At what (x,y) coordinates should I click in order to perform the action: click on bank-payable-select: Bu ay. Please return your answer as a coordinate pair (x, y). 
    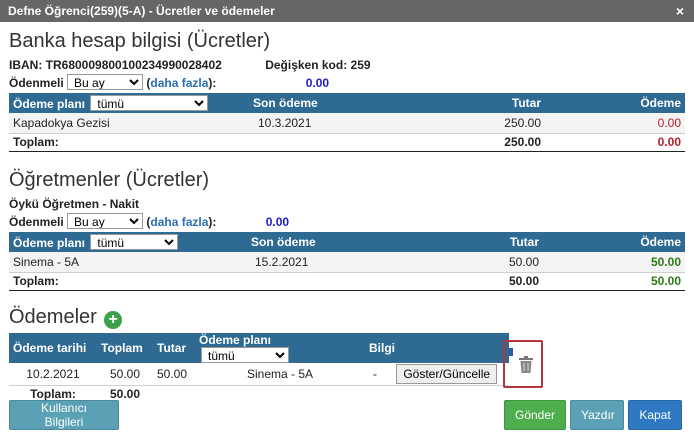
    Looking at the image, I should click on (105, 82).